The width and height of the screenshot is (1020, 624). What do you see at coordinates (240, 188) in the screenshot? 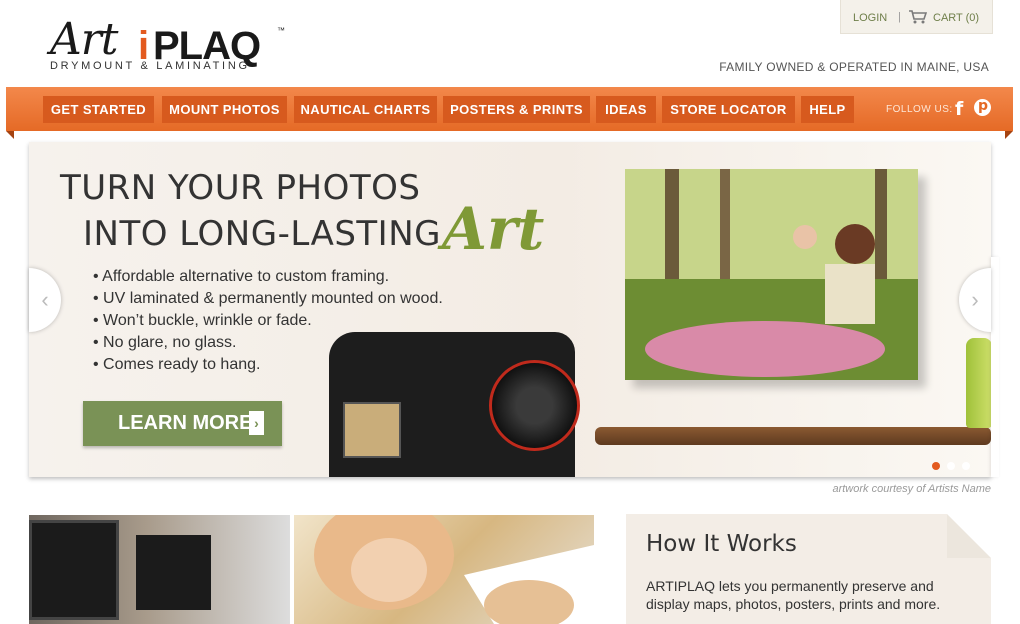
I see `hero-headline-line1: TURN YOUR PHOTOS` at bounding box center [240, 188].